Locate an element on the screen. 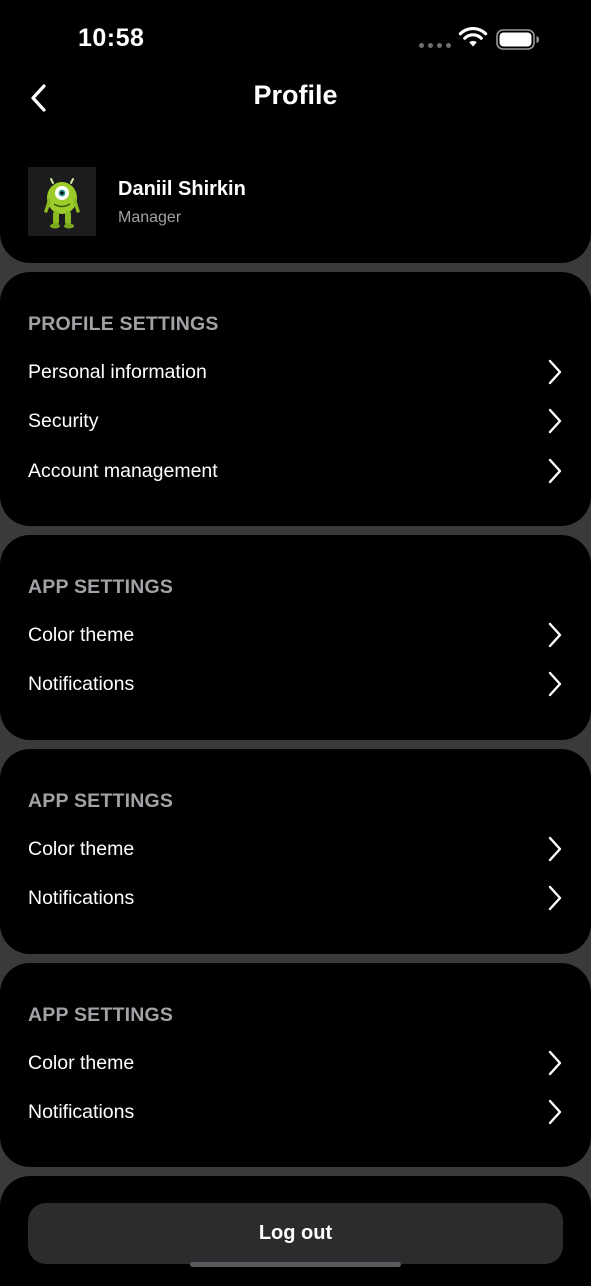 This screenshot has width=591, height=1286. status-time: 10:58 is located at coordinates (111, 38).